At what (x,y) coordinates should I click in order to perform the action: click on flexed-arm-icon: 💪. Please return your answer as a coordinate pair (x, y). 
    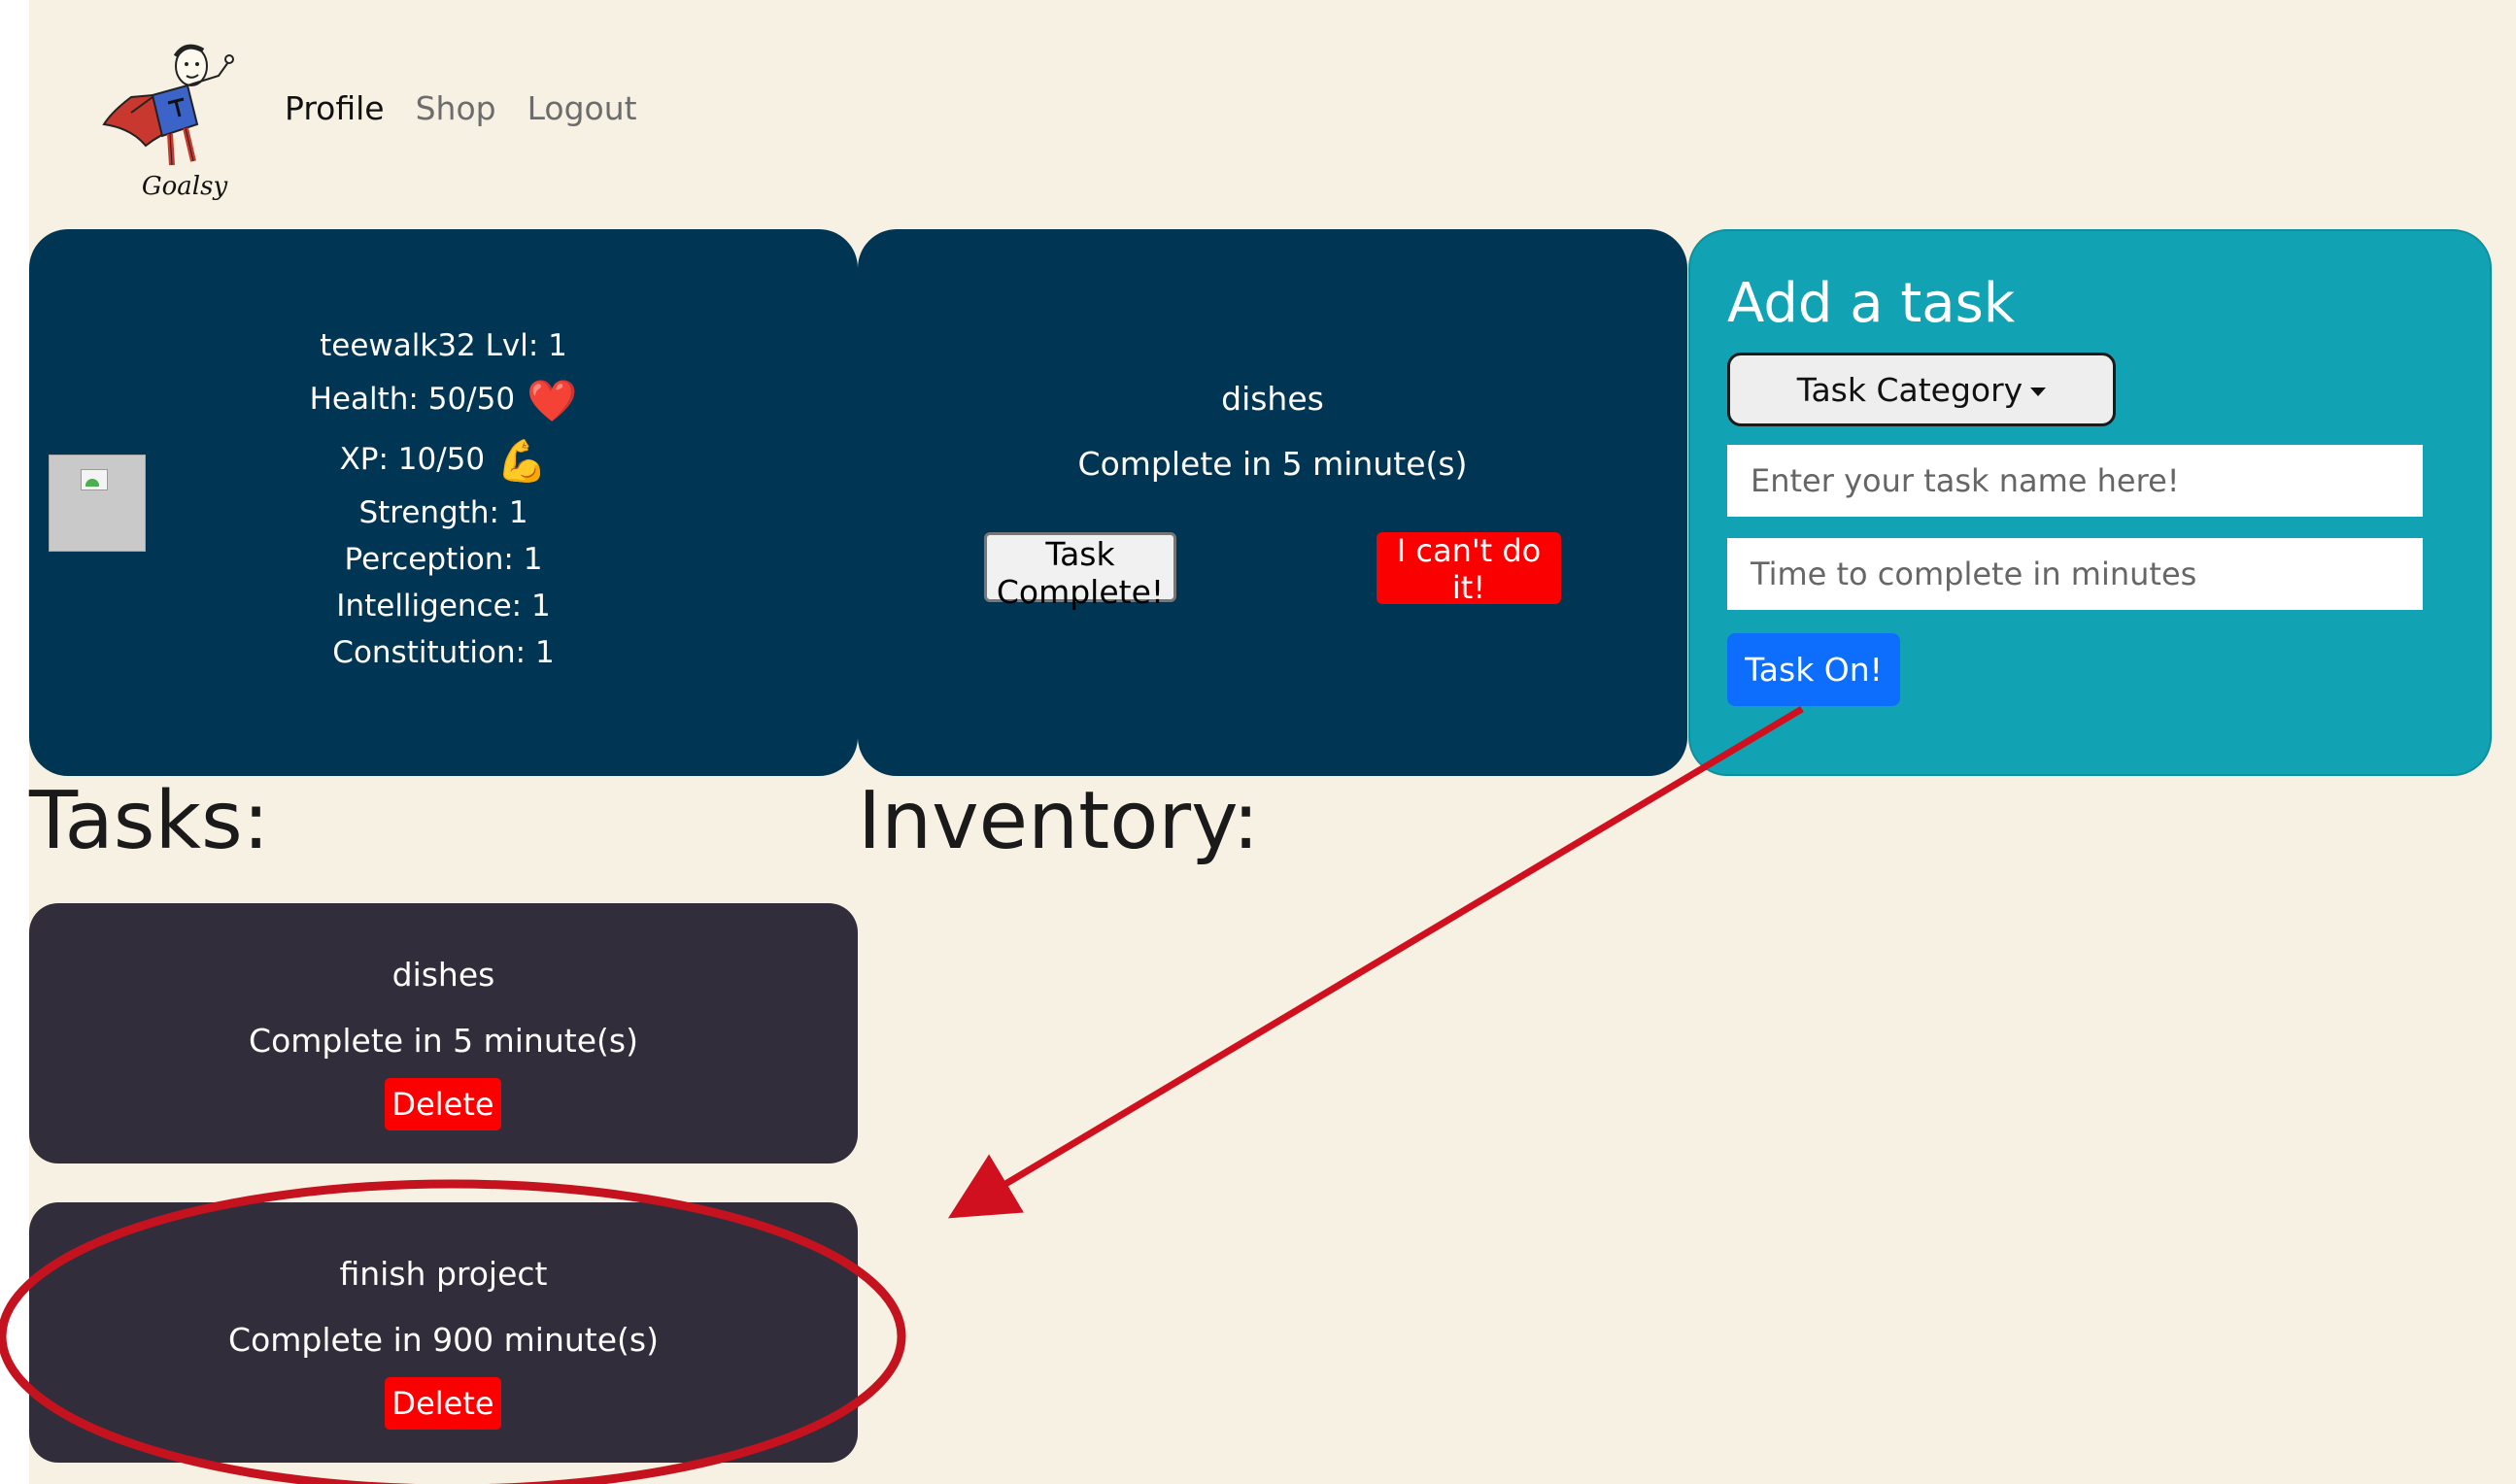
    Looking at the image, I should click on (522, 461).